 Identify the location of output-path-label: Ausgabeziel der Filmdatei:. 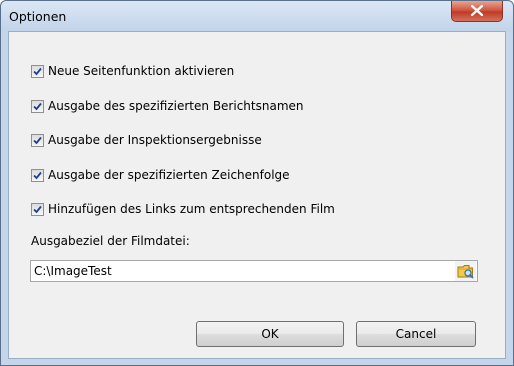
(110, 241).